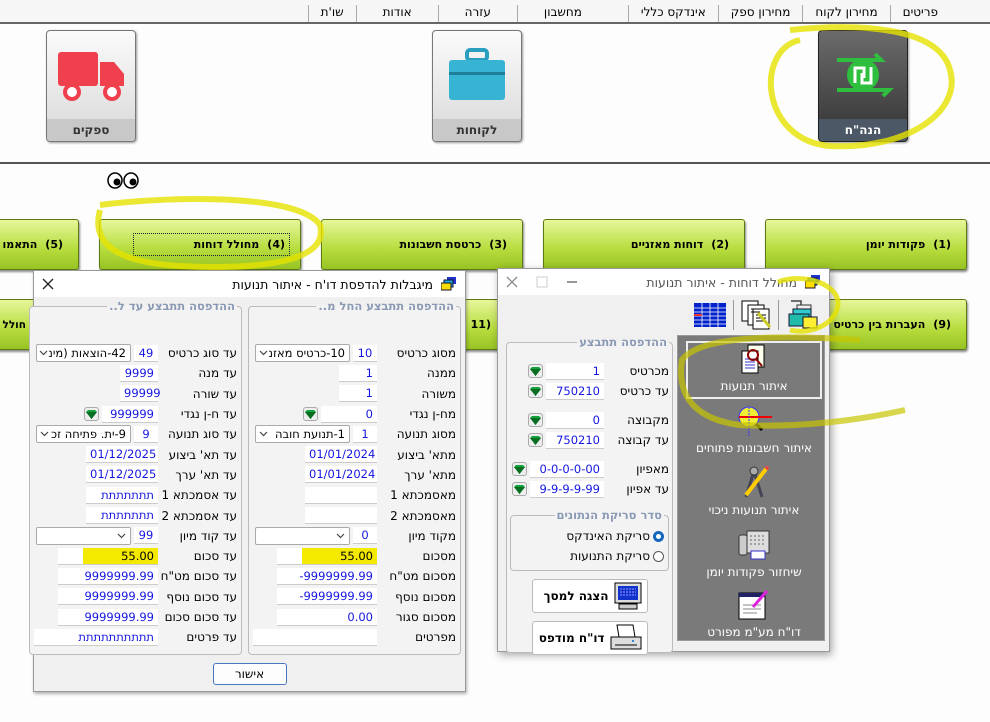 The image size is (990, 722). Describe the element at coordinates (146, 353) in the screenshot. I see `code-field: 49` at that location.